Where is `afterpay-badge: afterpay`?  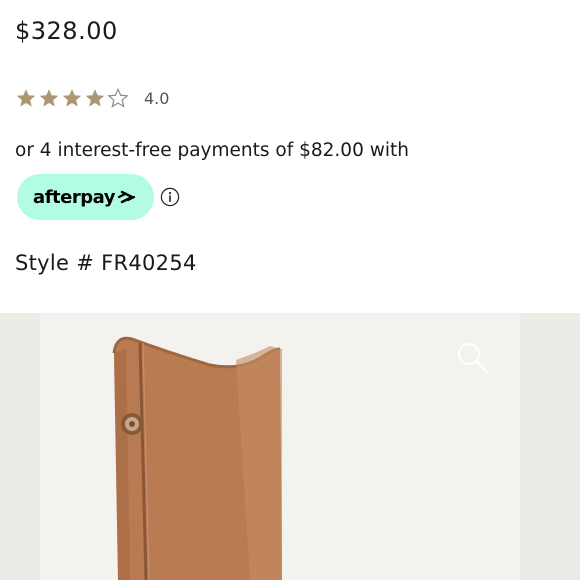 afterpay-badge: afterpay is located at coordinates (85, 197).